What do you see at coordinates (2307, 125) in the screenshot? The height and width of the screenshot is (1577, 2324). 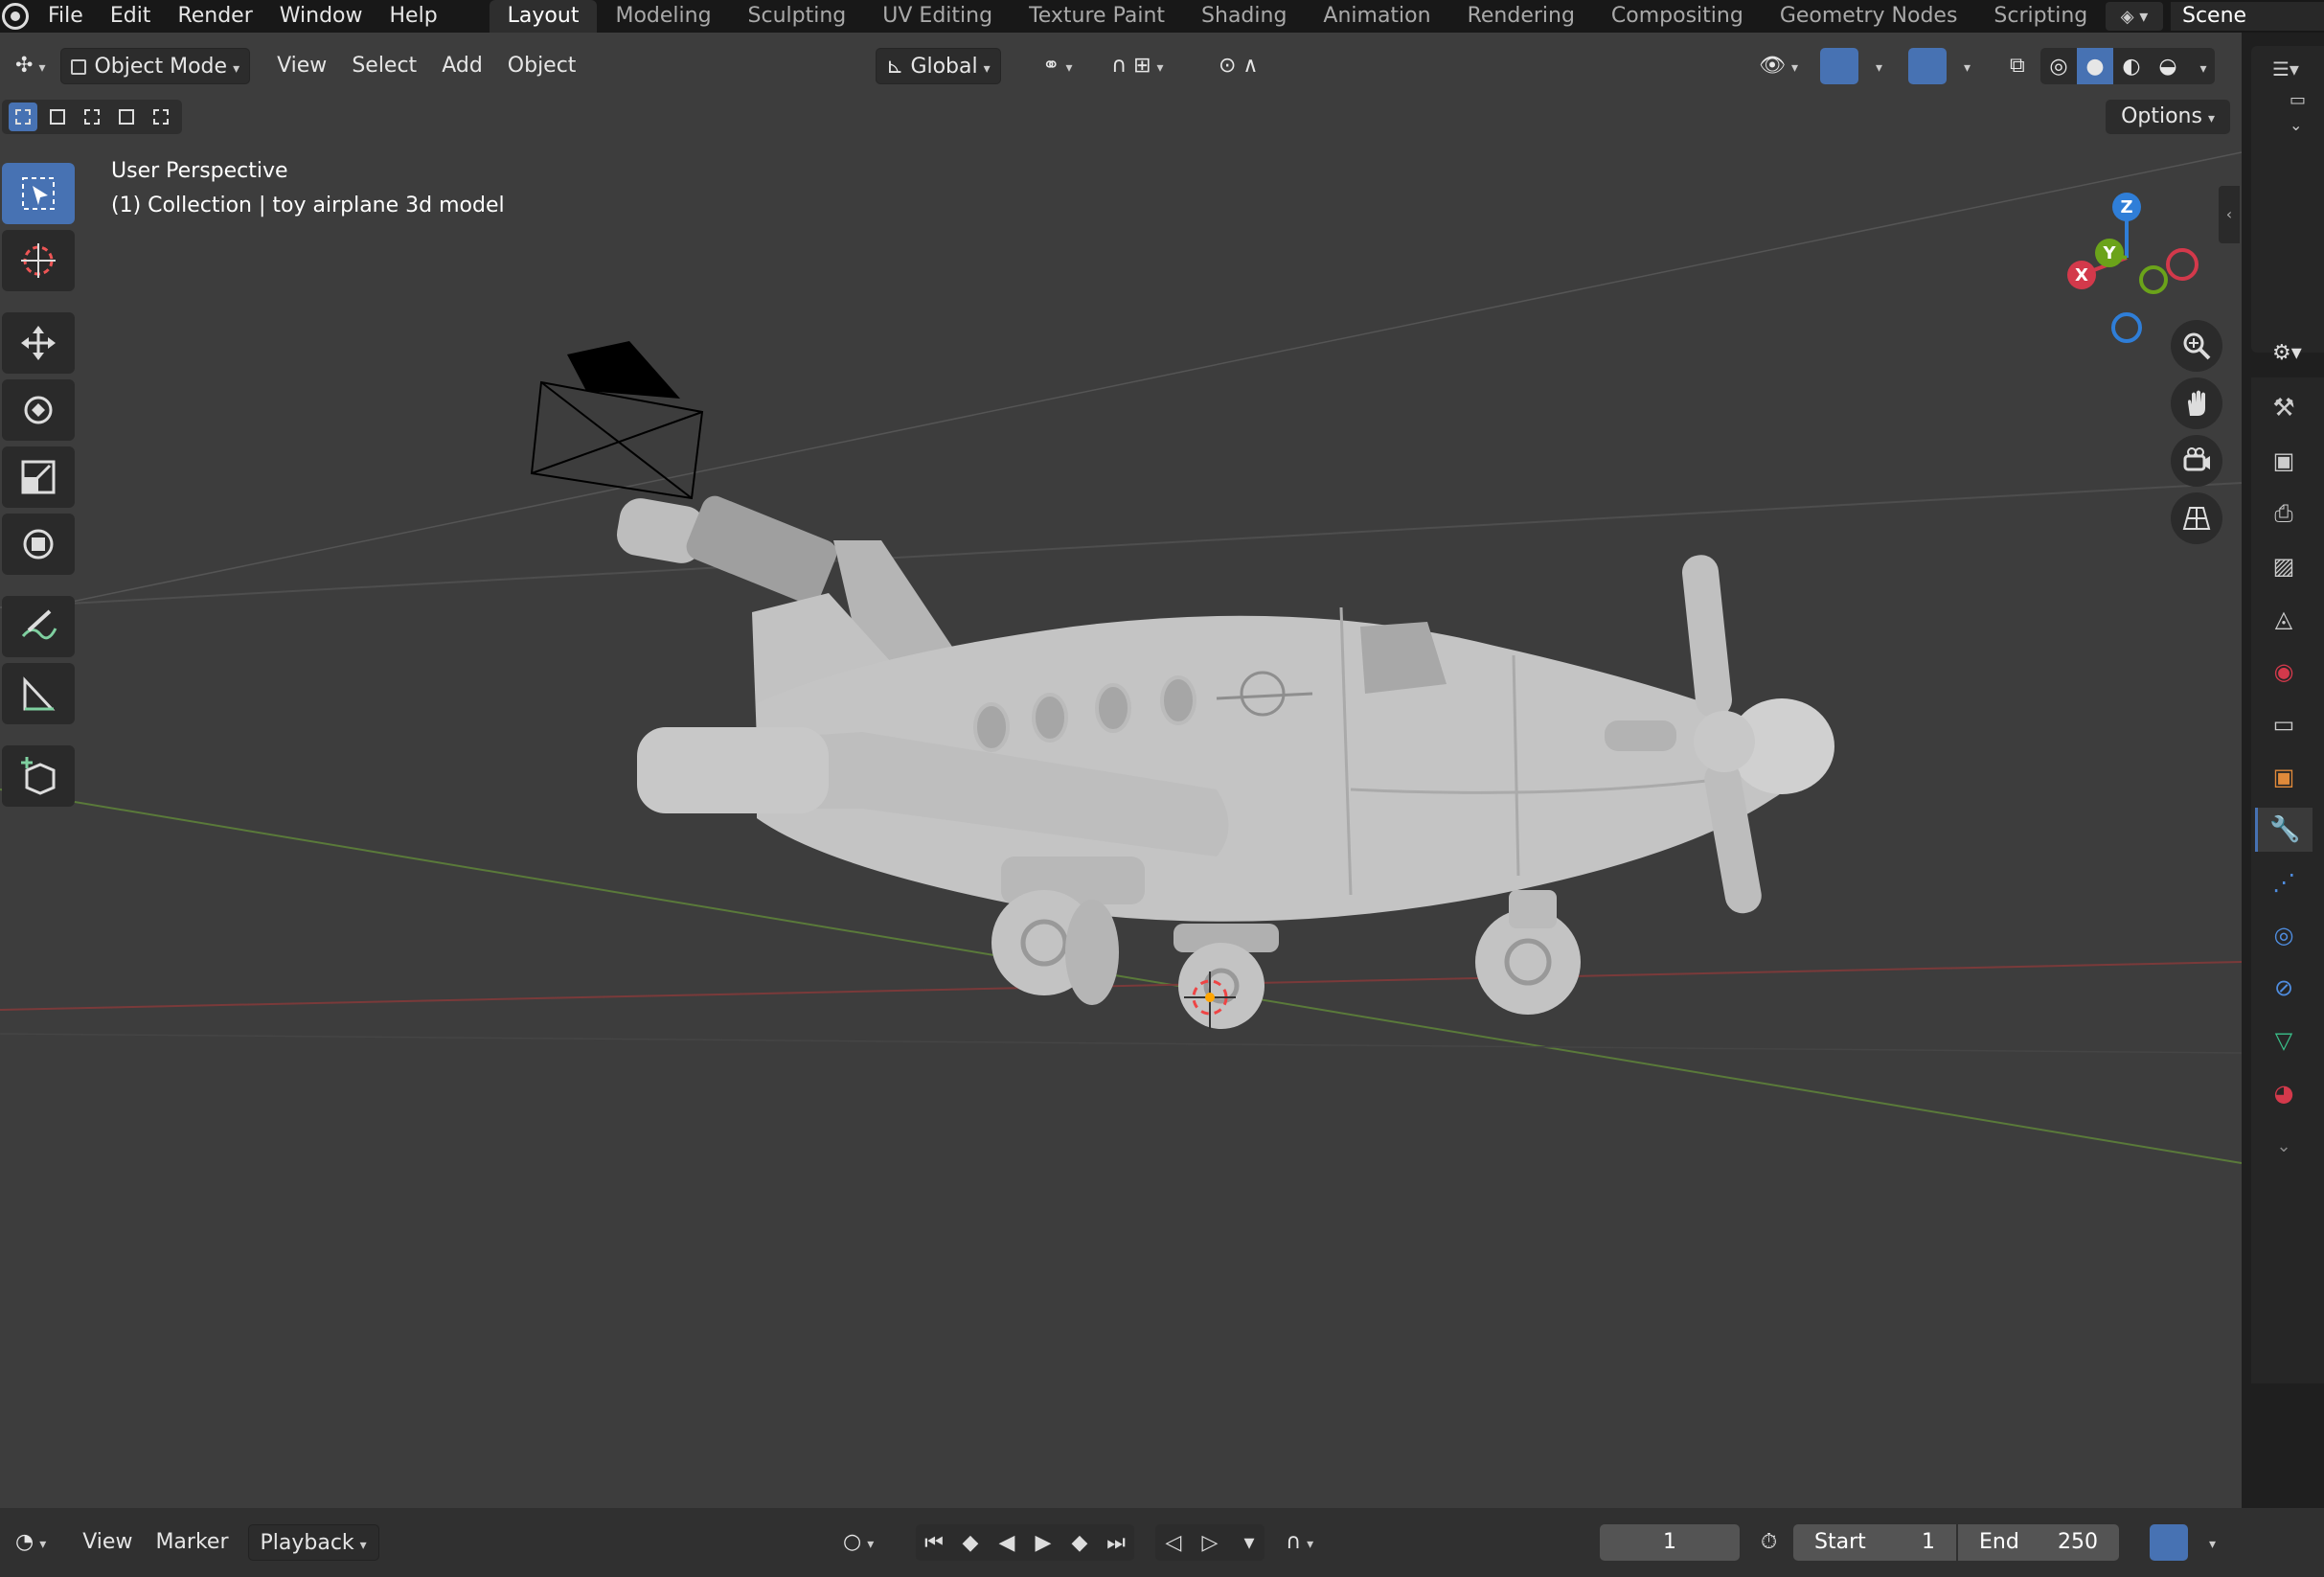 I see `outliner-chevron-icon: ⌄` at bounding box center [2307, 125].